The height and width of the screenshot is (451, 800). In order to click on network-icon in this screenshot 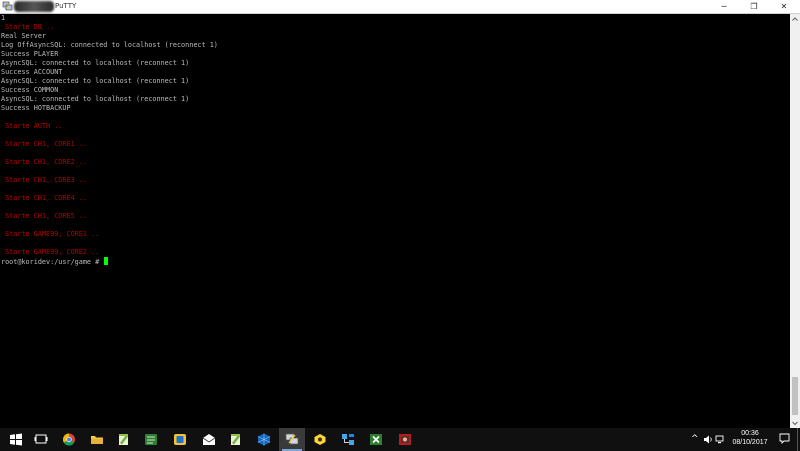, I will do `click(348, 439)`.